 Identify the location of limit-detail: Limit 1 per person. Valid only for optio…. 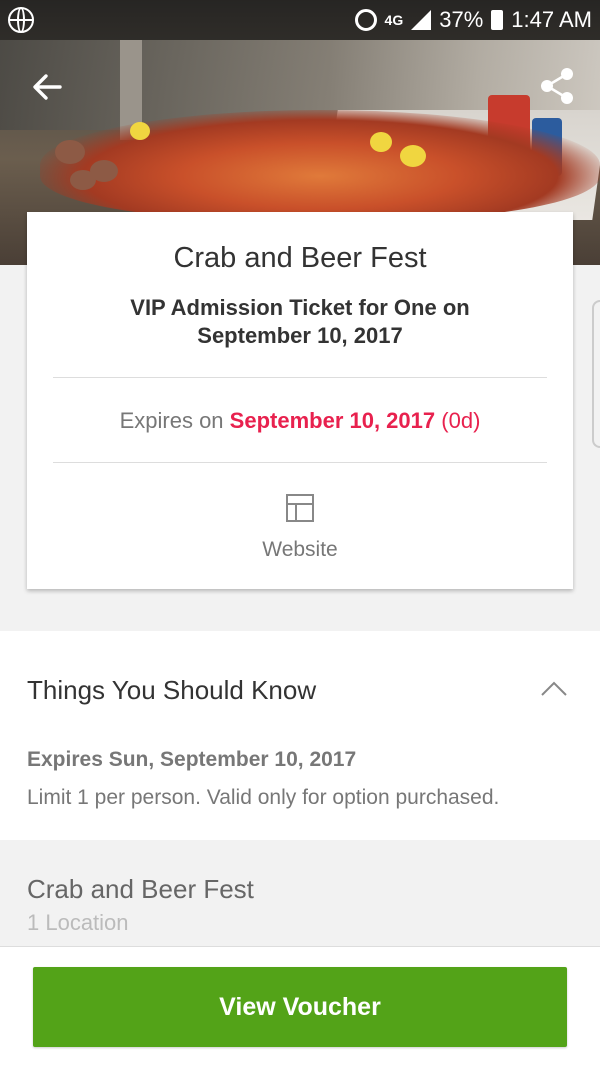
(263, 797).